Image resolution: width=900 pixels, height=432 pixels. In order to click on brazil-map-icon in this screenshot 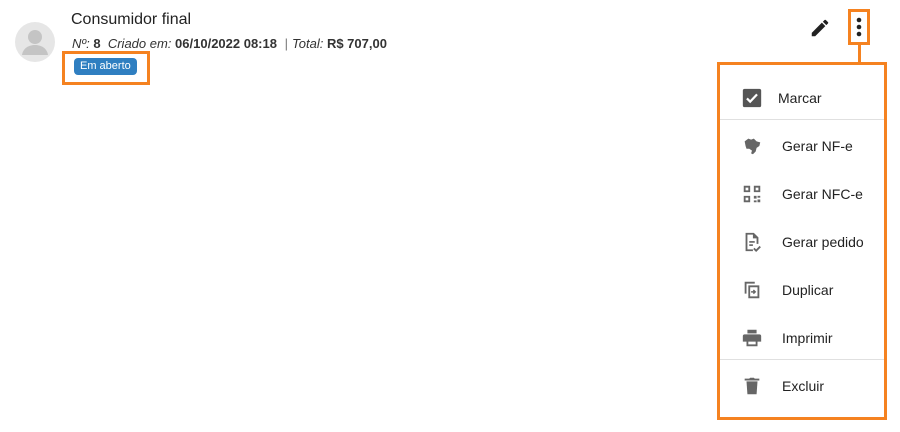, I will do `click(752, 146)`.